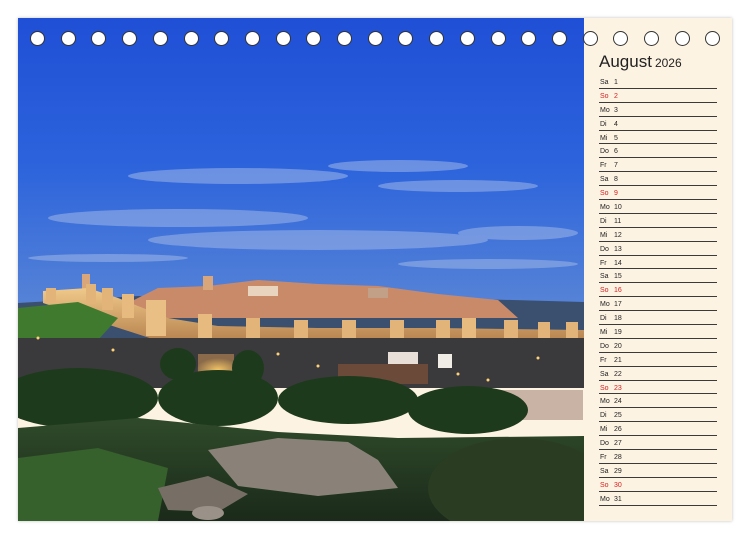 This screenshot has height=539, width=750. I want to click on day-number: 19, so click(618, 333).